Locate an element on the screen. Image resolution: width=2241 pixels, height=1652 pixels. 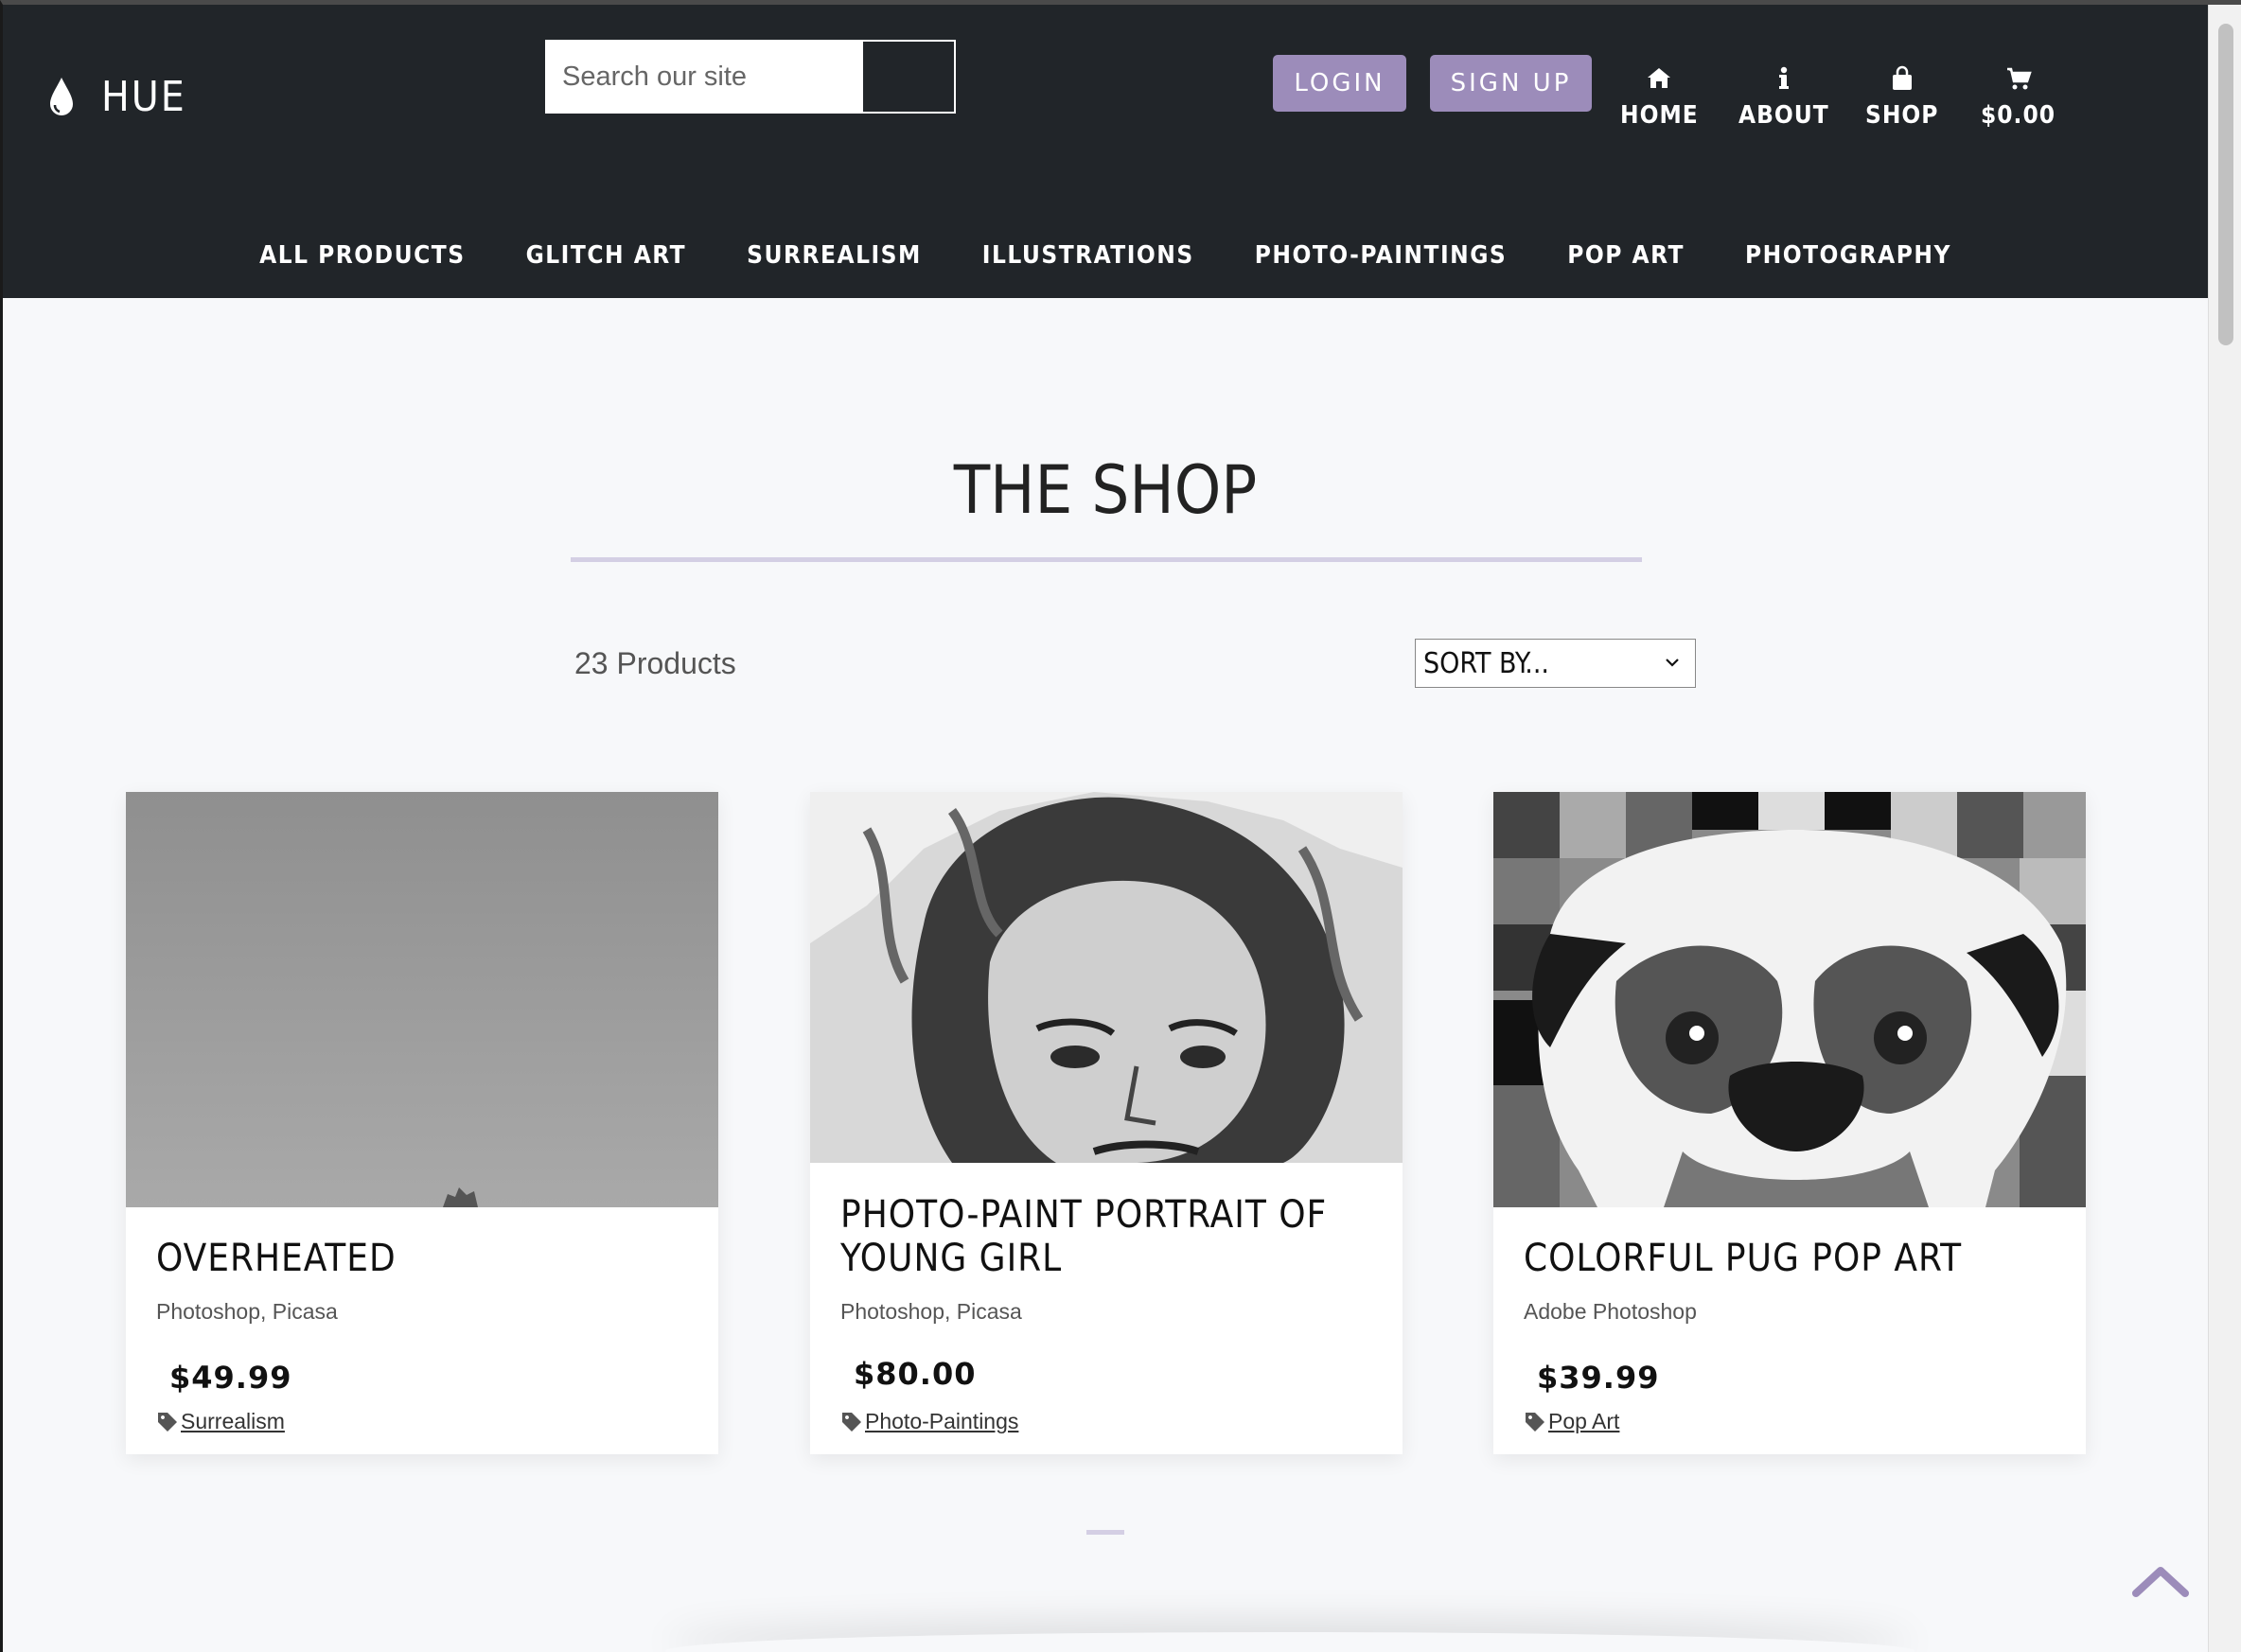
nav-about-label: ABOUT is located at coordinates (1783, 115).